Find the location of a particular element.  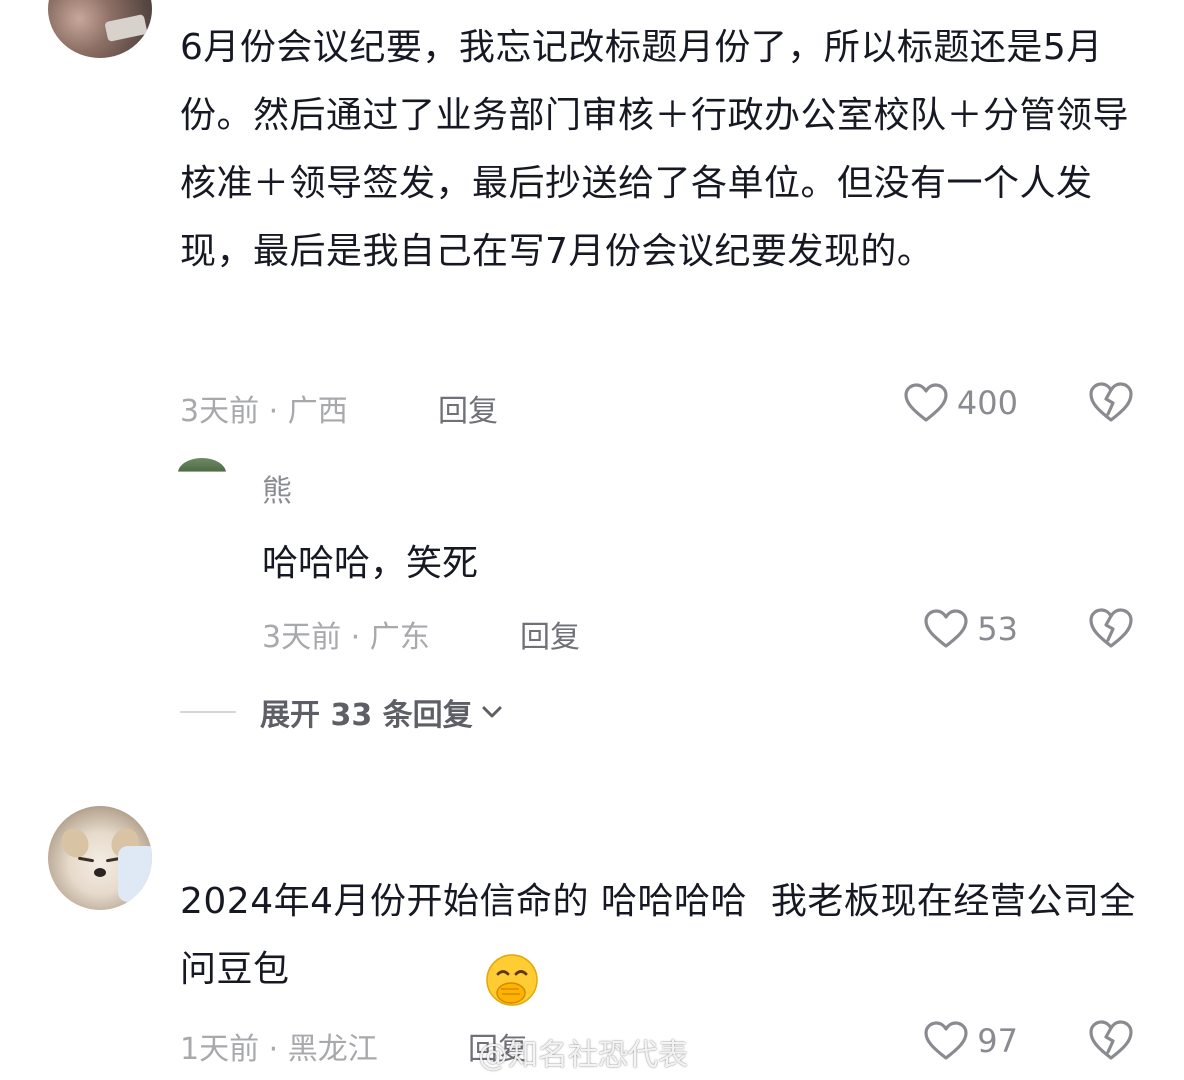

divider is located at coordinates (208, 712).